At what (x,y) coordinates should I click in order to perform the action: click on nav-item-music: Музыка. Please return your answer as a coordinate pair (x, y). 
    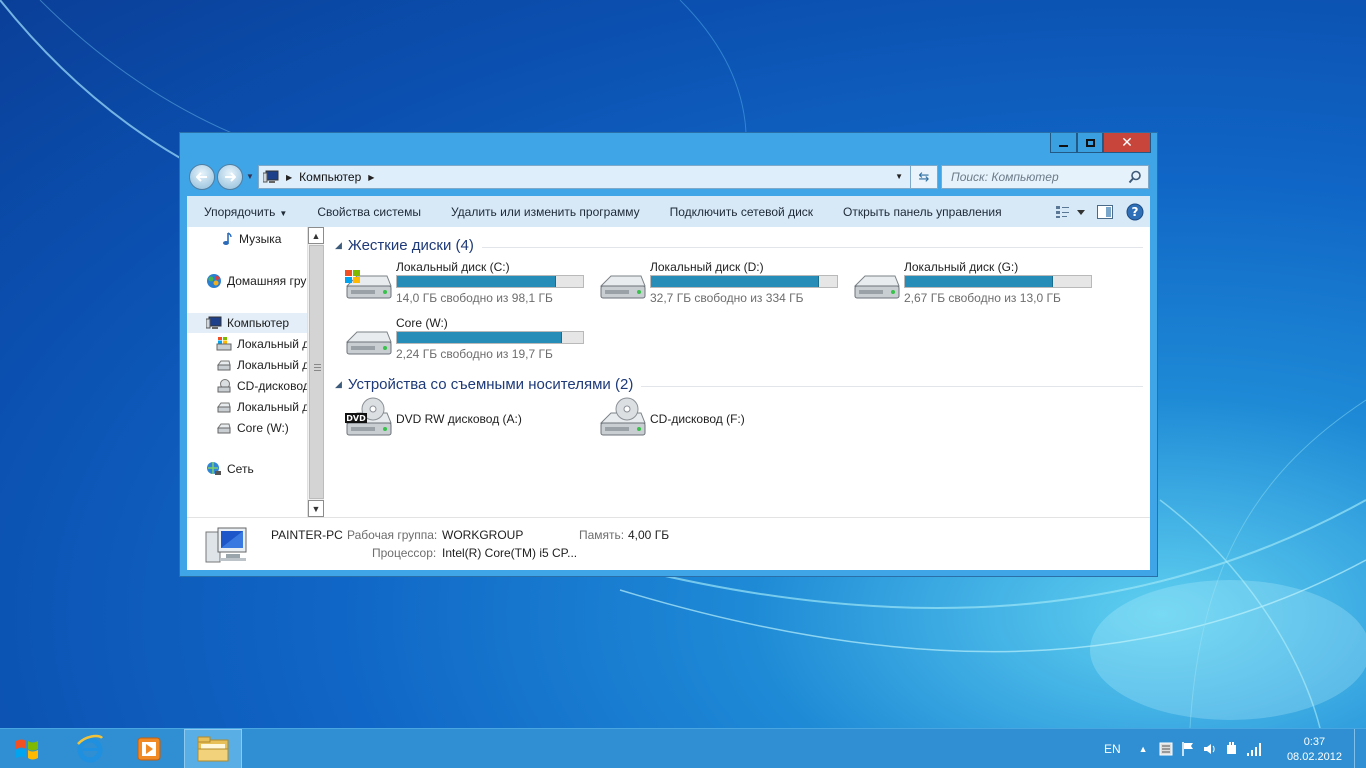
    Looking at the image, I should click on (249, 239).